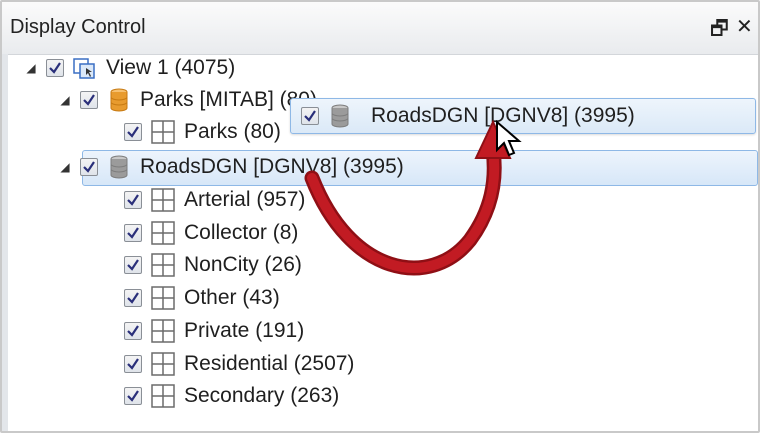 The image size is (760, 433). I want to click on drag-direction-arrow-icon, so click(408, 197).